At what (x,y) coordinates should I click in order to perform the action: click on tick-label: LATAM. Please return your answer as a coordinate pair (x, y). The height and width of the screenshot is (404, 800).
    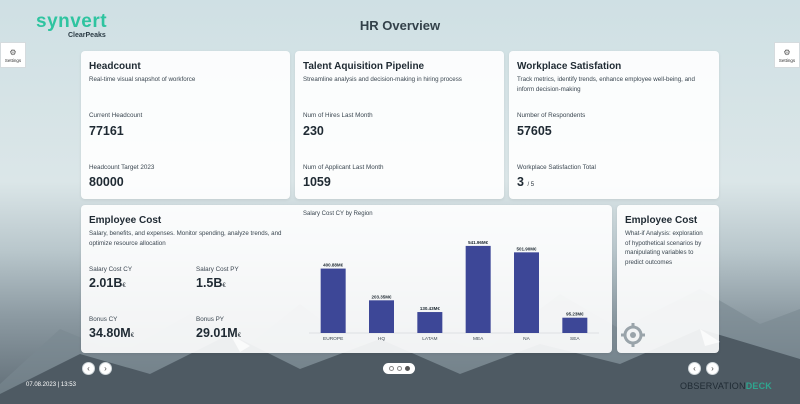
    Looking at the image, I should click on (429, 339).